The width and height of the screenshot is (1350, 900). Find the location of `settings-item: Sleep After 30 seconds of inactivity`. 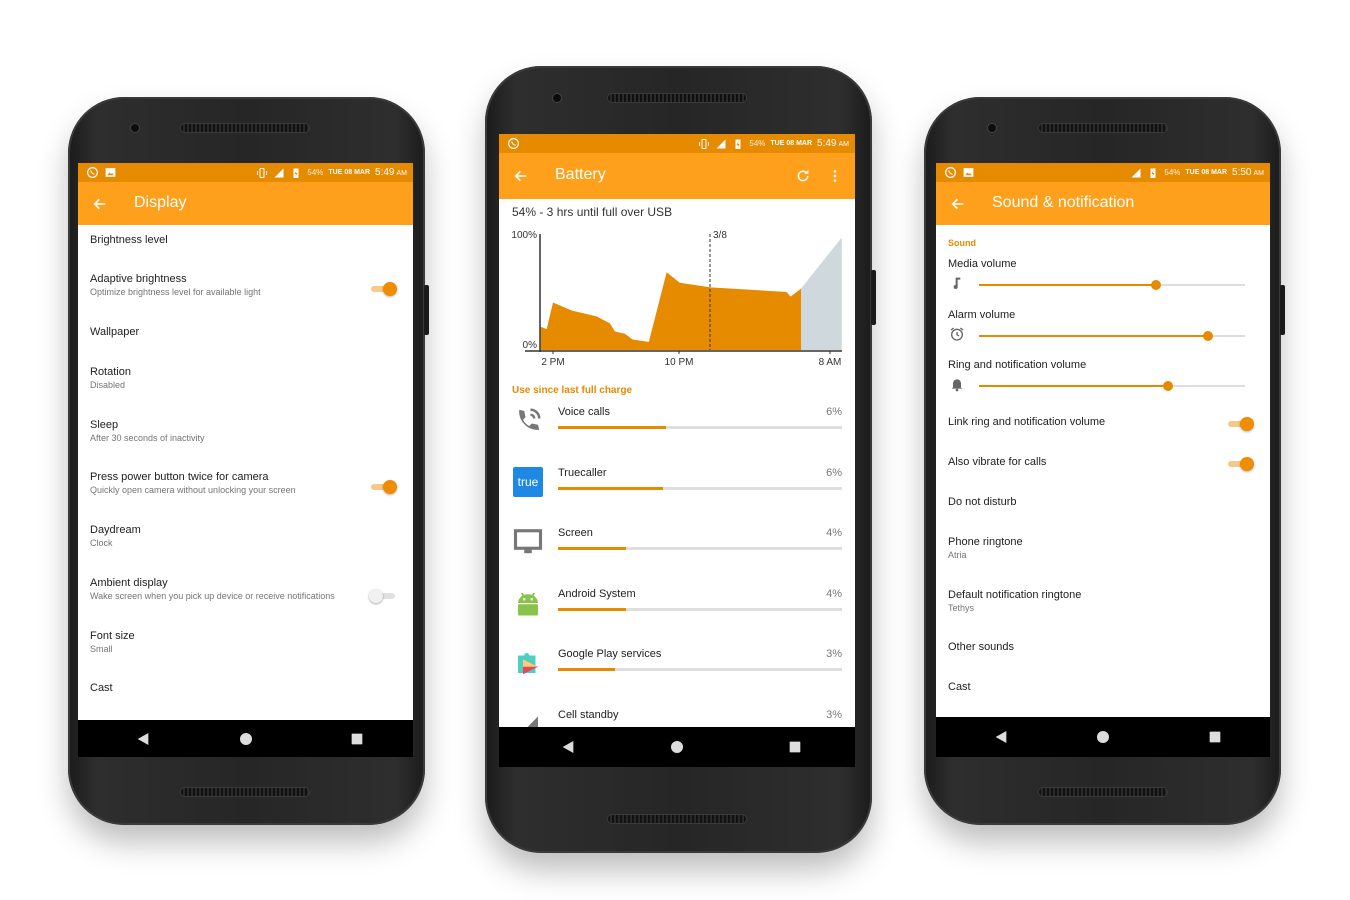

settings-item: Sleep After 30 seconds of inactivity is located at coordinates (245, 434).